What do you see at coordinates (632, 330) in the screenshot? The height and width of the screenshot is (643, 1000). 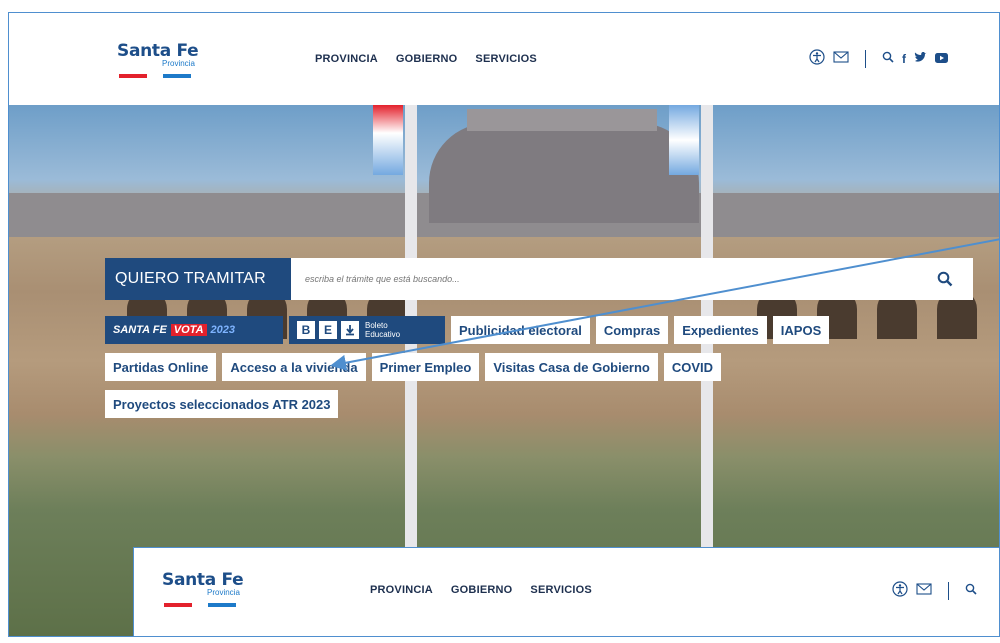 I see `chip-compras: Compras` at bounding box center [632, 330].